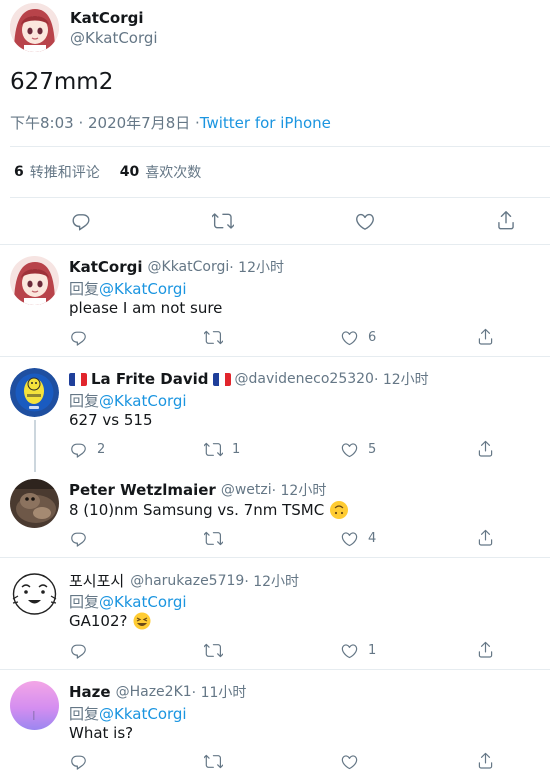 Image resolution: width=550 pixels, height=782 pixels. Describe the element at coordinates (107, 18) in the screenshot. I see `author-name: KatCorgi` at that location.